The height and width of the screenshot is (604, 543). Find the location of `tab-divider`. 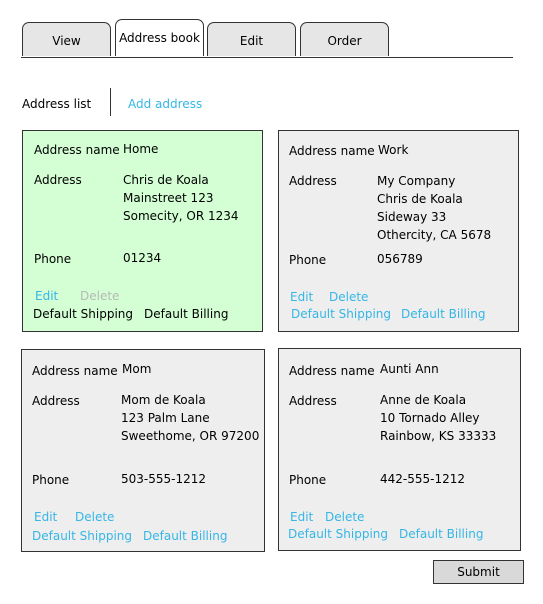

tab-divider is located at coordinates (267, 57).